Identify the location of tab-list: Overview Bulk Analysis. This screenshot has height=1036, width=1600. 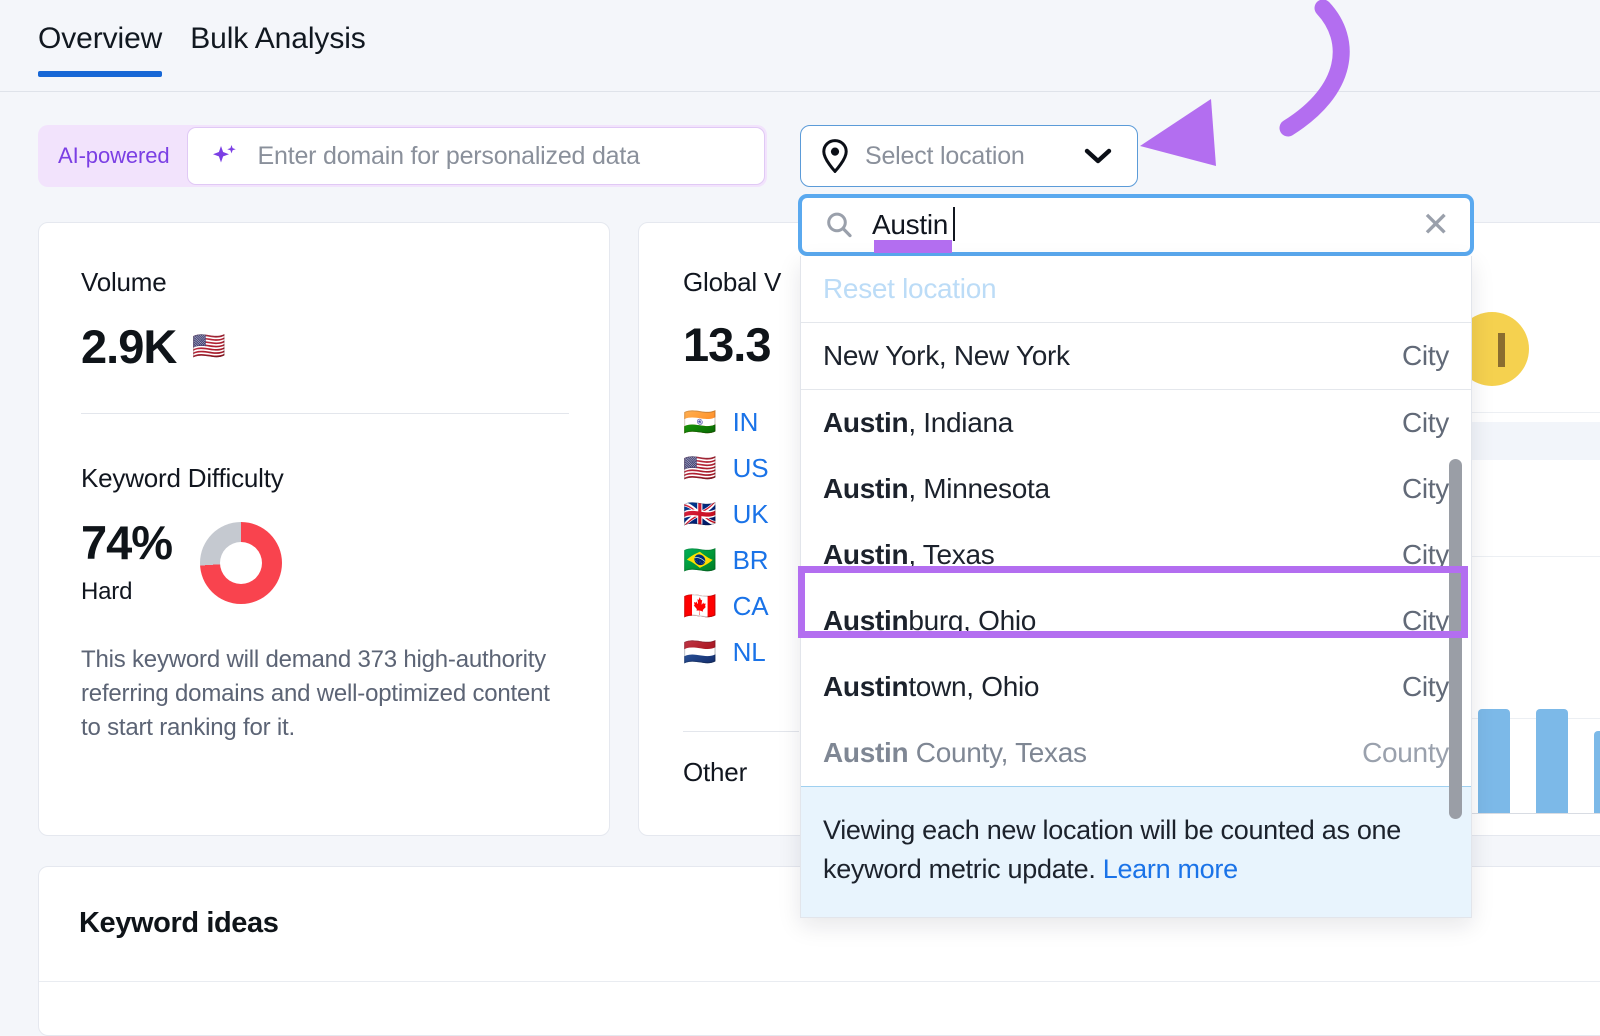
(202, 49).